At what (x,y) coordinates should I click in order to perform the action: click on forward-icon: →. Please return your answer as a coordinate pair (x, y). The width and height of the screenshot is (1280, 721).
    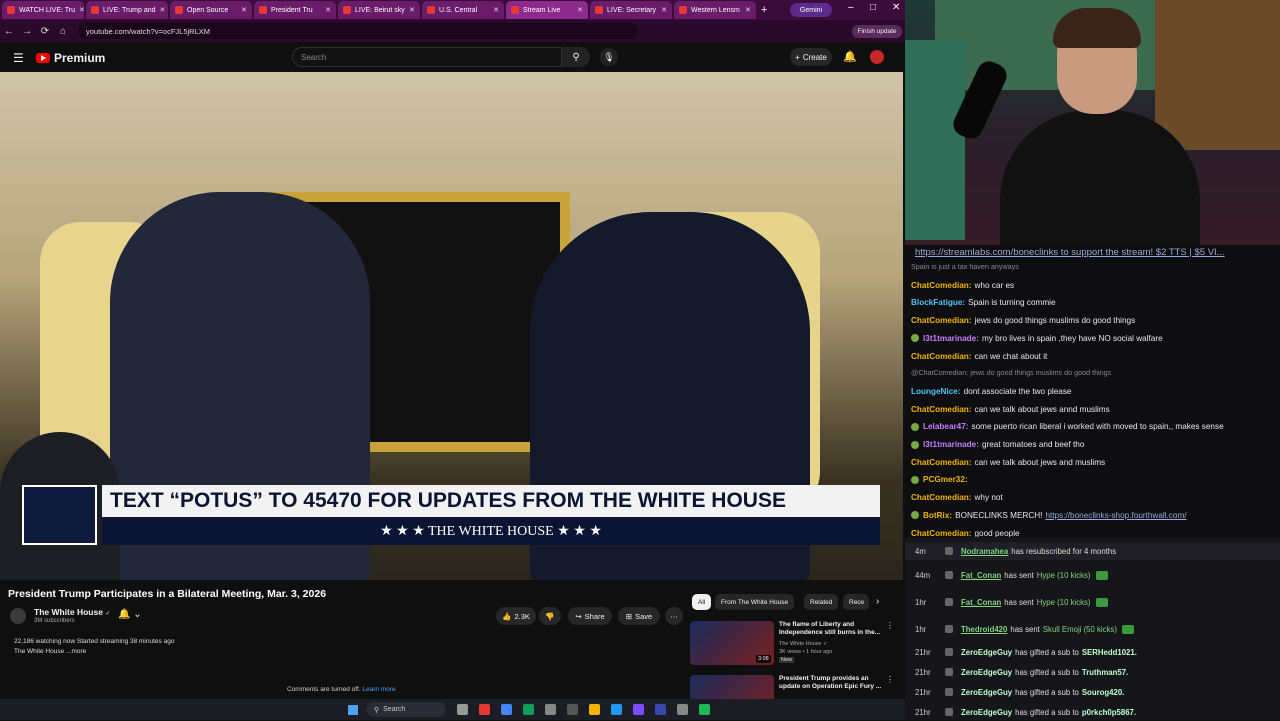
    Looking at the image, I should click on (27, 31).